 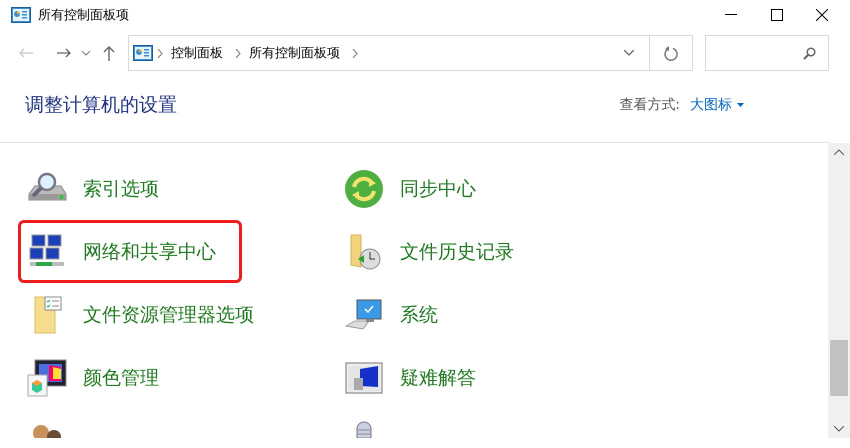 What do you see at coordinates (740, 104) in the screenshot?
I see `caret-icon` at bounding box center [740, 104].